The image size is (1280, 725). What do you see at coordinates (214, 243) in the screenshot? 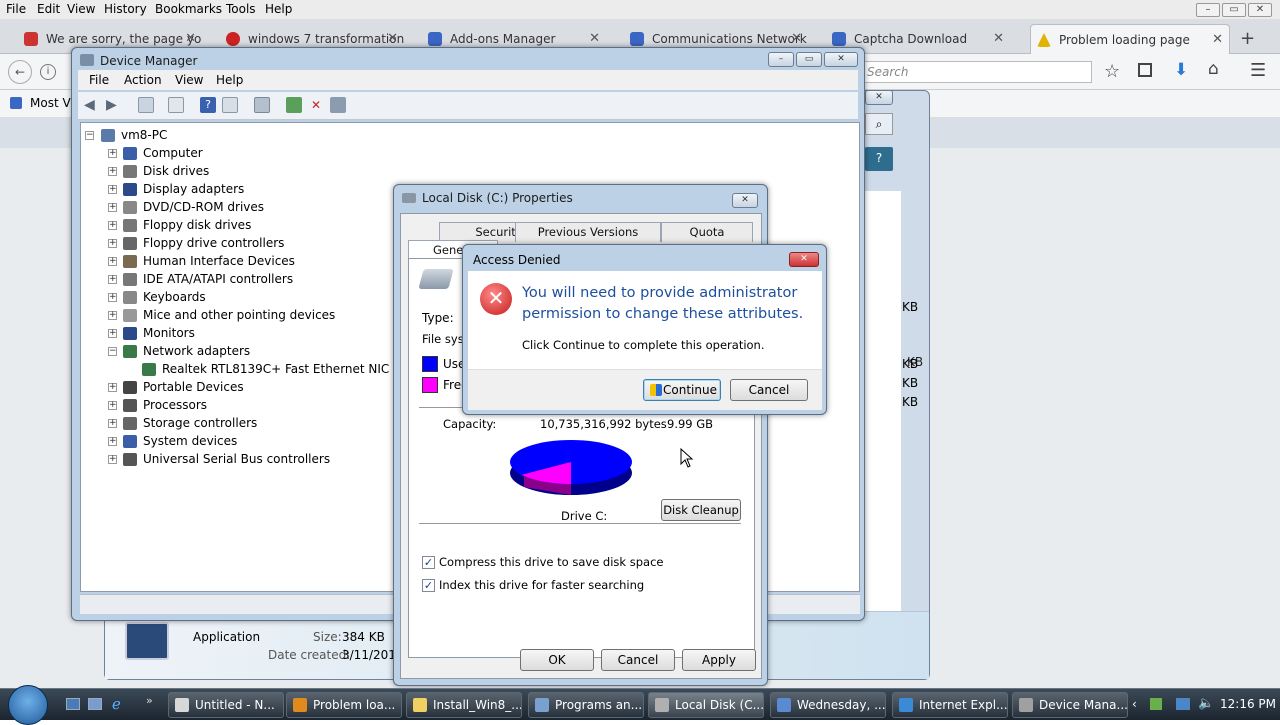
I see `tree-item-label: Floppy drive controllers` at bounding box center [214, 243].